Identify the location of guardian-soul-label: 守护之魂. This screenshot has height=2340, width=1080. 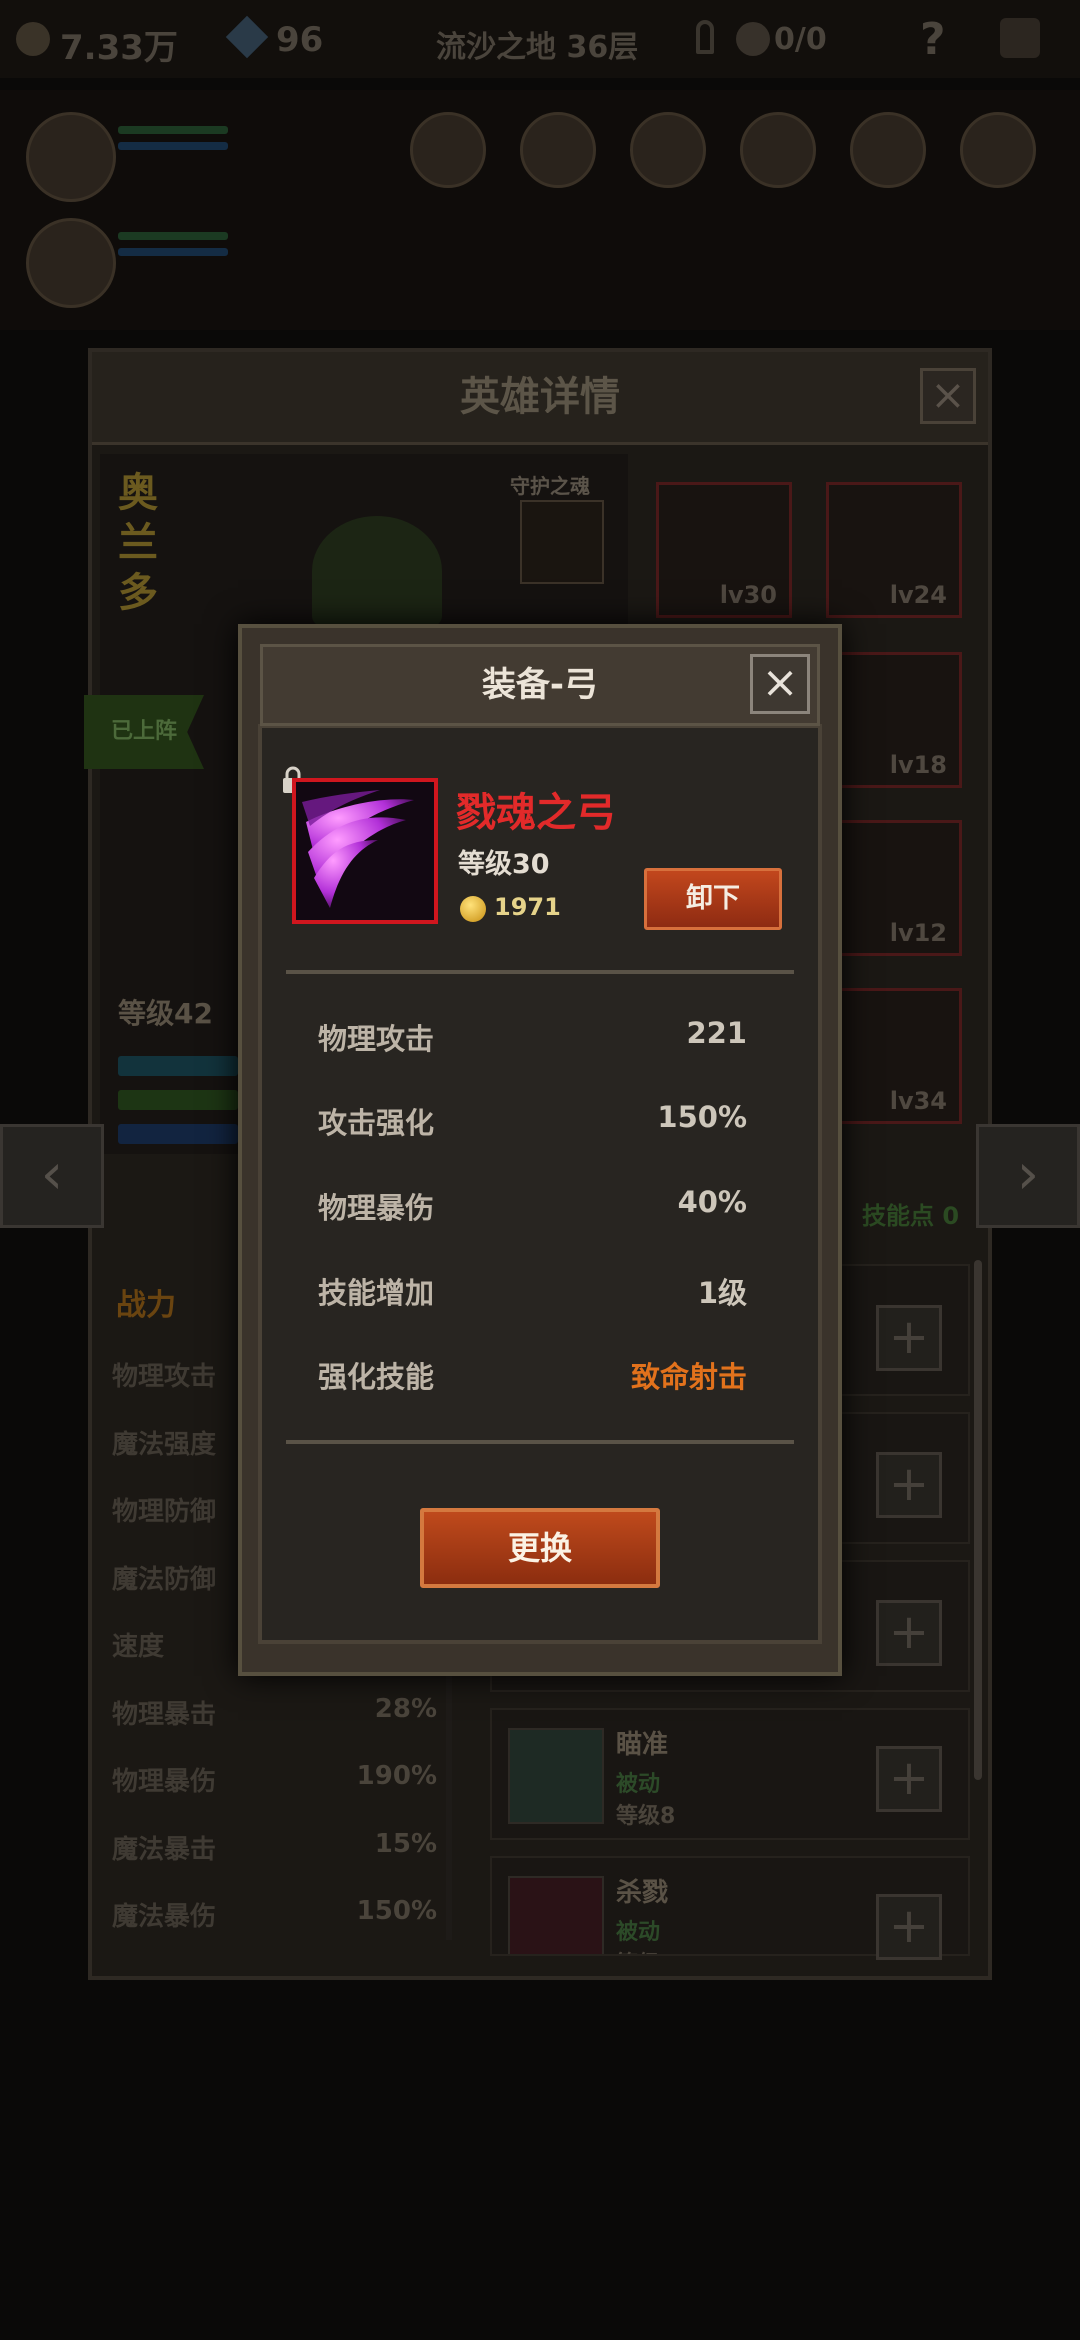
(550, 486).